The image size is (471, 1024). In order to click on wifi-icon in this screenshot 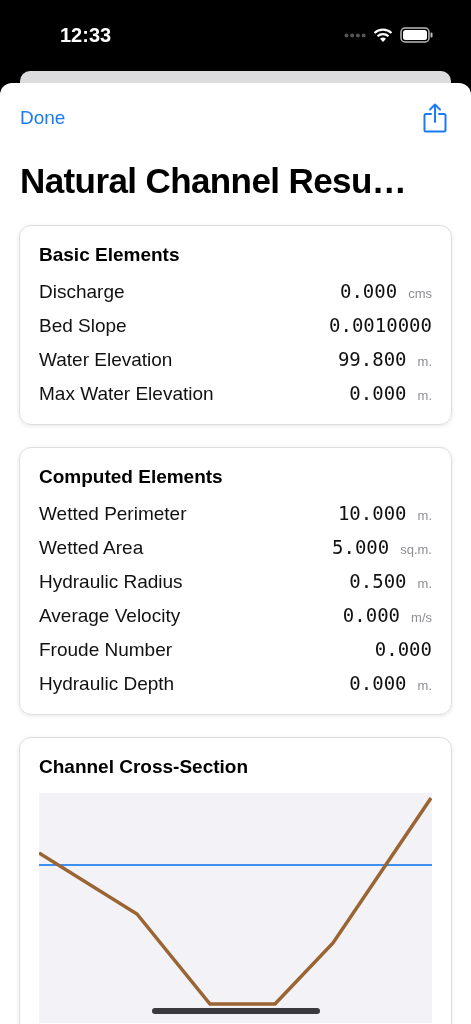, I will do `click(383, 35)`.